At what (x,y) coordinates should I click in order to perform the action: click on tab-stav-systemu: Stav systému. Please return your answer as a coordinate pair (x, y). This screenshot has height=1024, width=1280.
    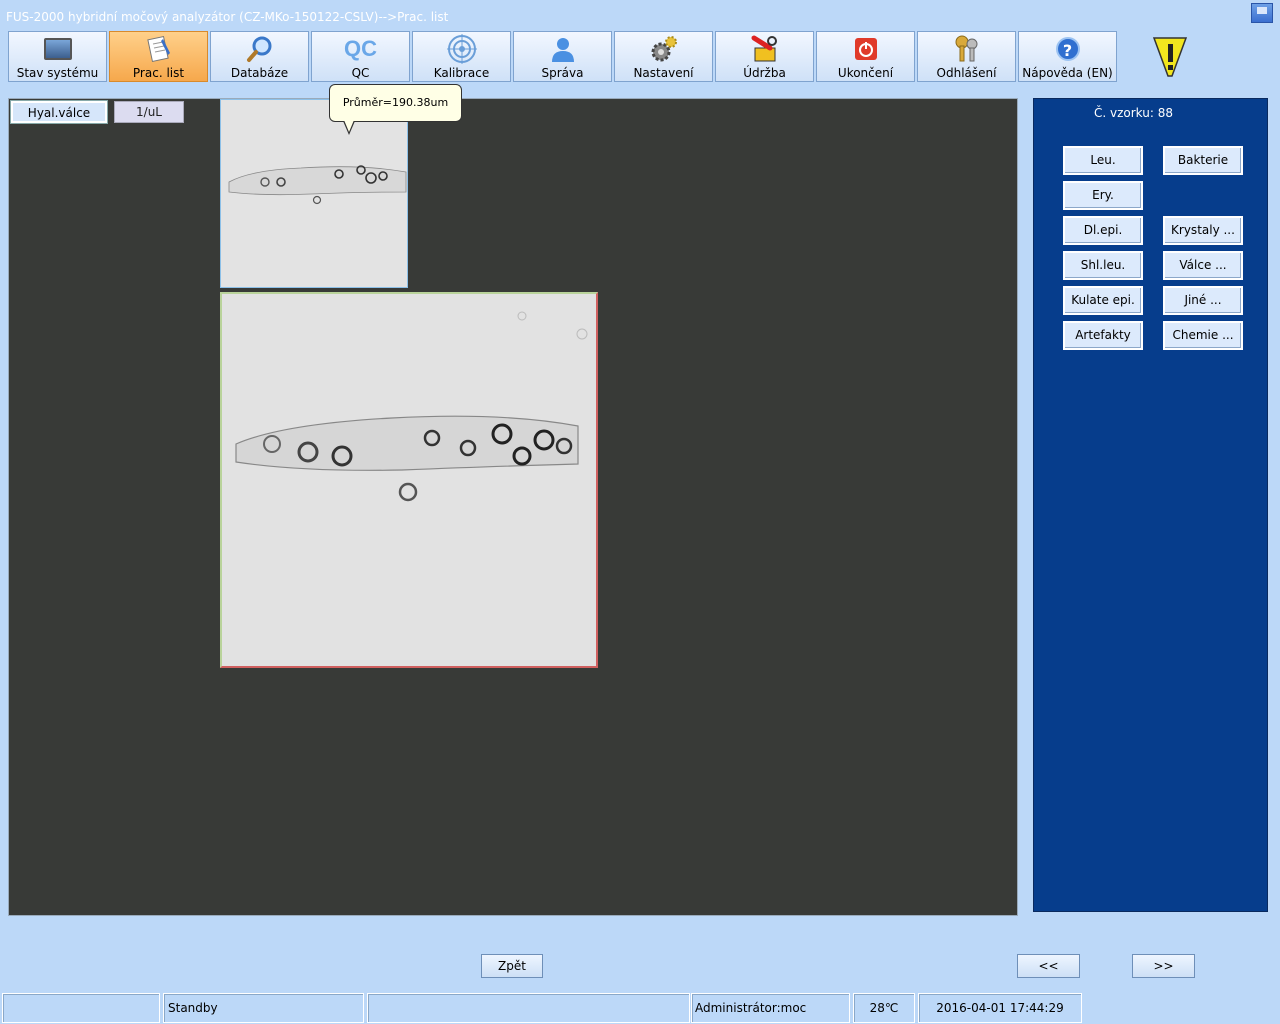
    Looking at the image, I should click on (57, 56).